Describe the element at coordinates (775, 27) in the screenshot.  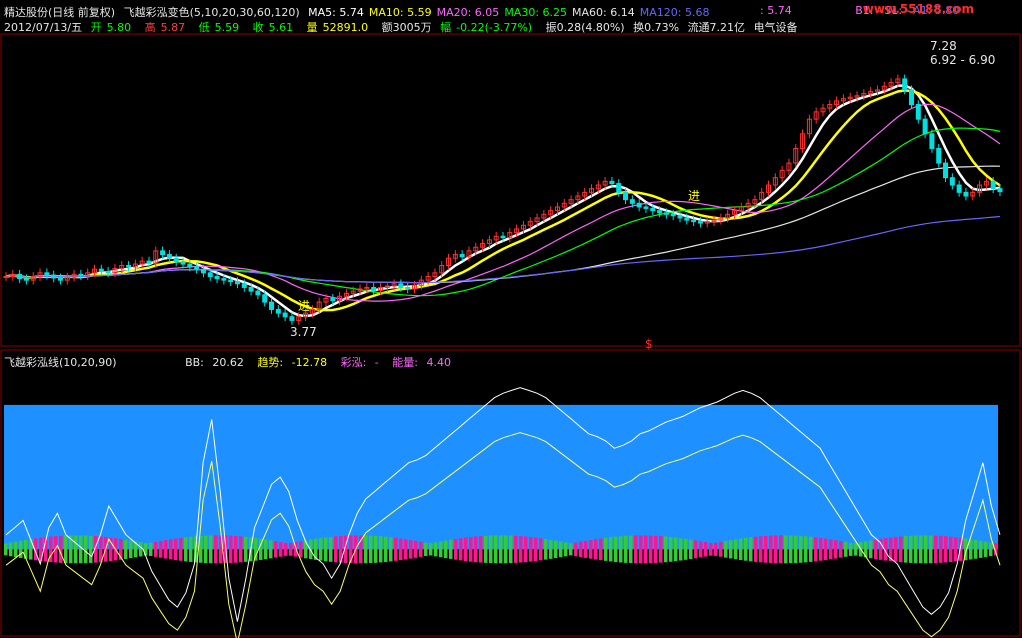
I see `sector: 电气设备` at that location.